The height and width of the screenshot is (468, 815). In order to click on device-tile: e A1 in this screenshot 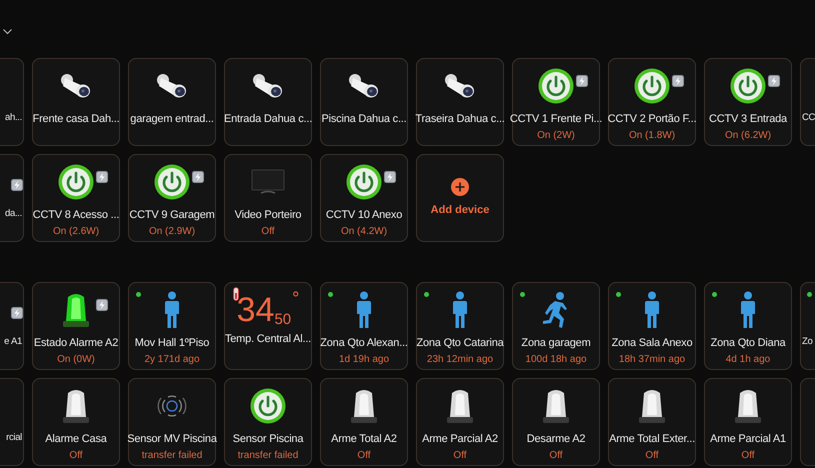, I will do `click(12, 326)`.